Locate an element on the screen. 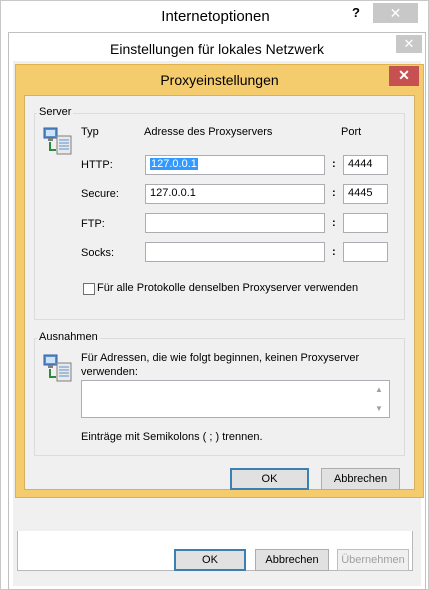 The height and width of the screenshot is (590, 429). http-address-input: 127.0.0.1 is located at coordinates (235, 165).